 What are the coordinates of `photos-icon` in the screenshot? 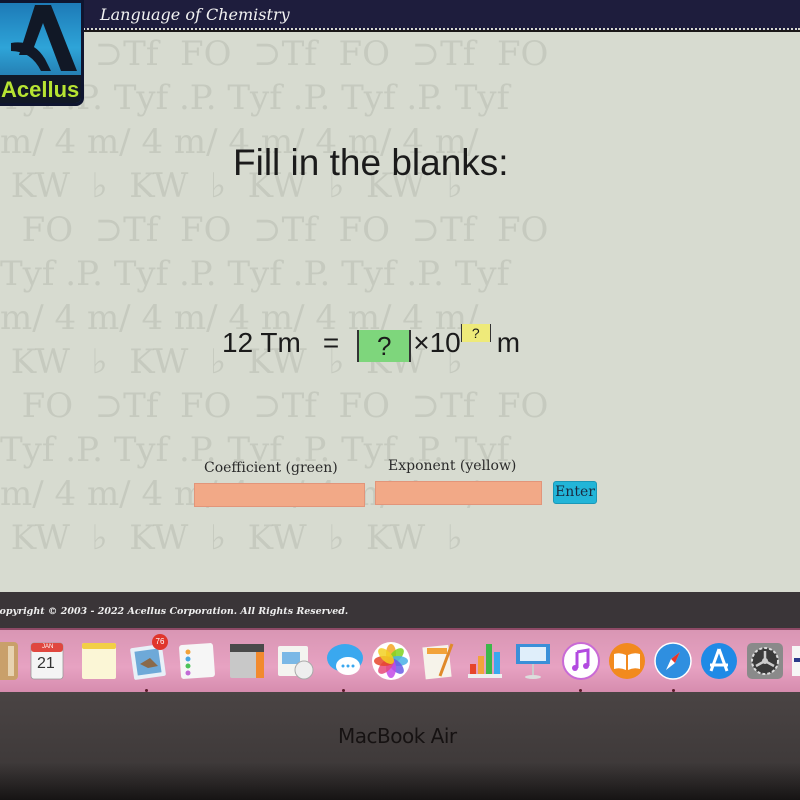 It's located at (391, 661).